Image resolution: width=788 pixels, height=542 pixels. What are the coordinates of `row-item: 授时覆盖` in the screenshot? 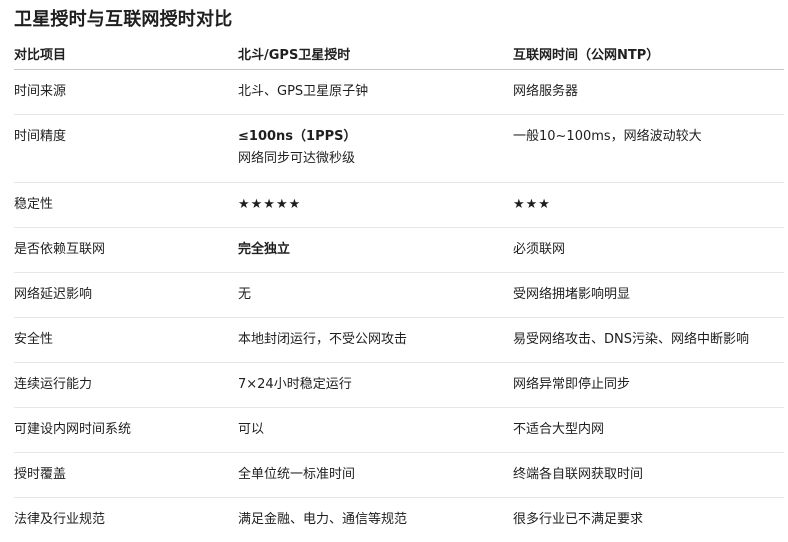 It's located at (126, 475).